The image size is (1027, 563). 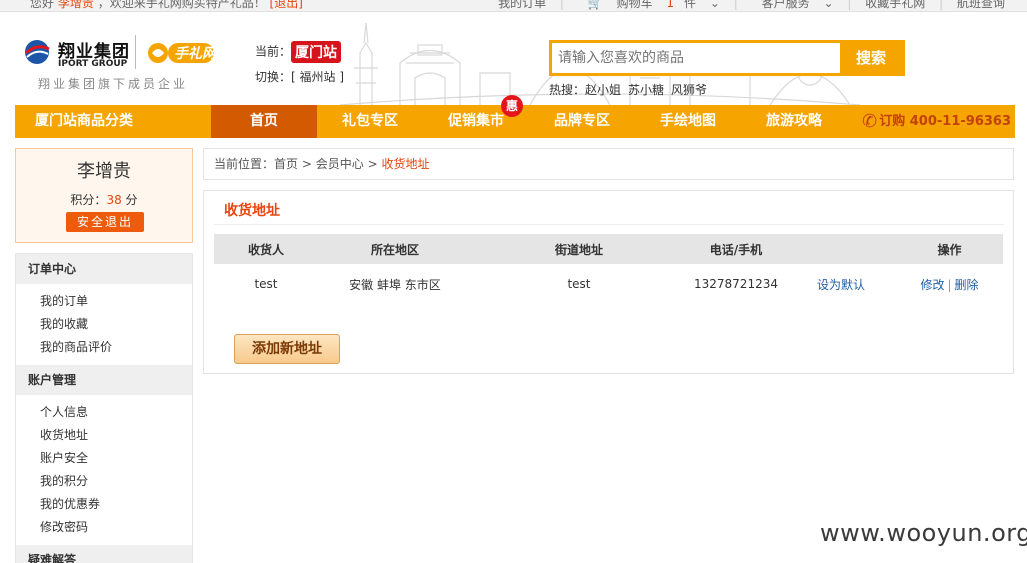 What do you see at coordinates (135, 52) in the screenshot?
I see `logo-divider` at bounding box center [135, 52].